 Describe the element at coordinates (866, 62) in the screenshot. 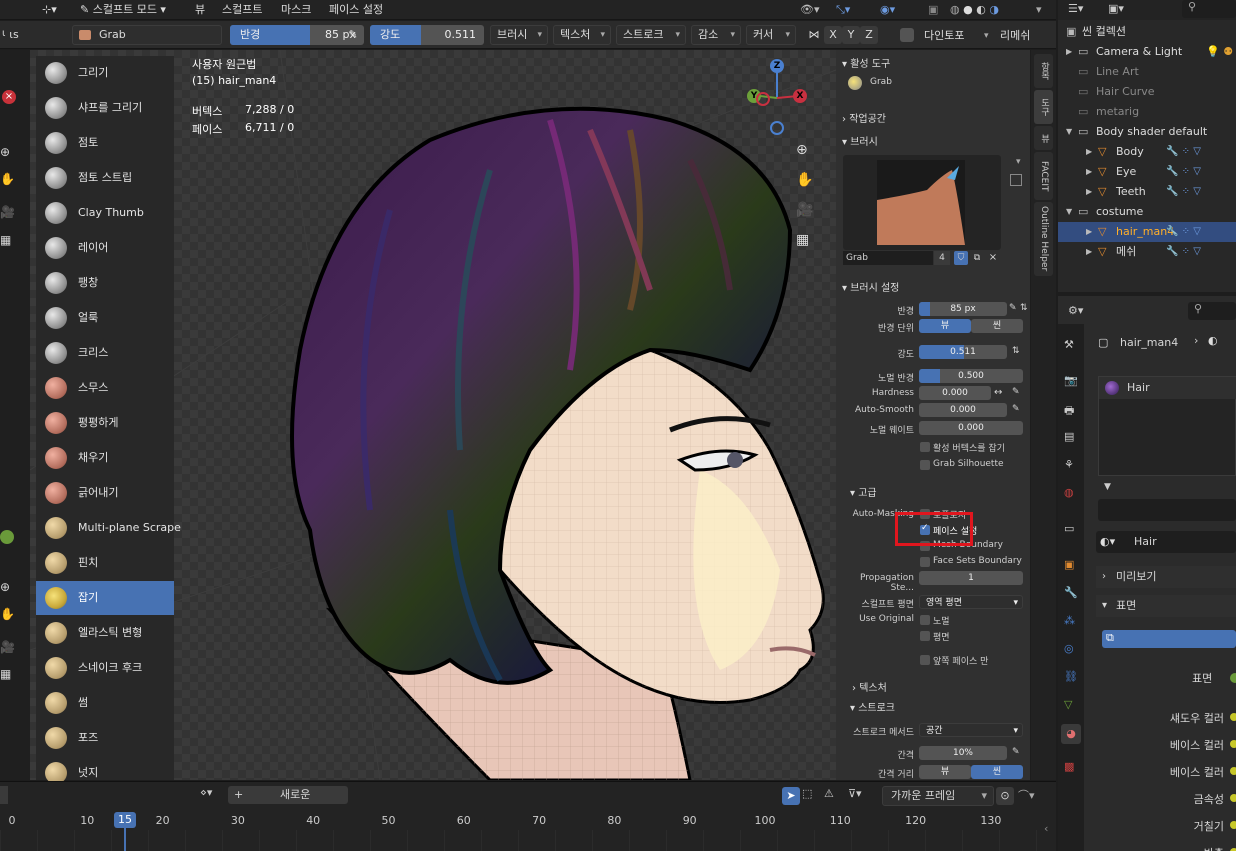

I see `active-tool-header: ▾ 활성 도구` at that location.